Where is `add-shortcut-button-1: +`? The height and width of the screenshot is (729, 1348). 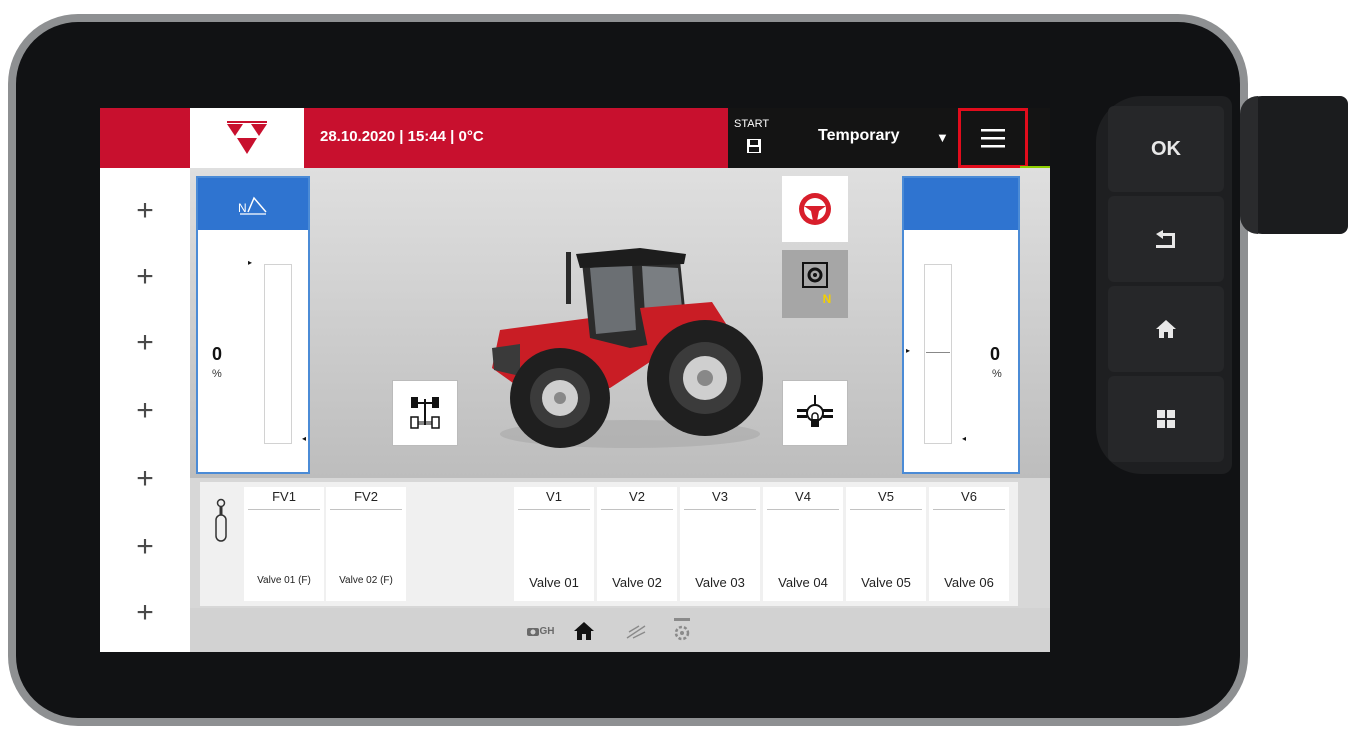
add-shortcut-button-1: + is located at coordinates (145, 211).